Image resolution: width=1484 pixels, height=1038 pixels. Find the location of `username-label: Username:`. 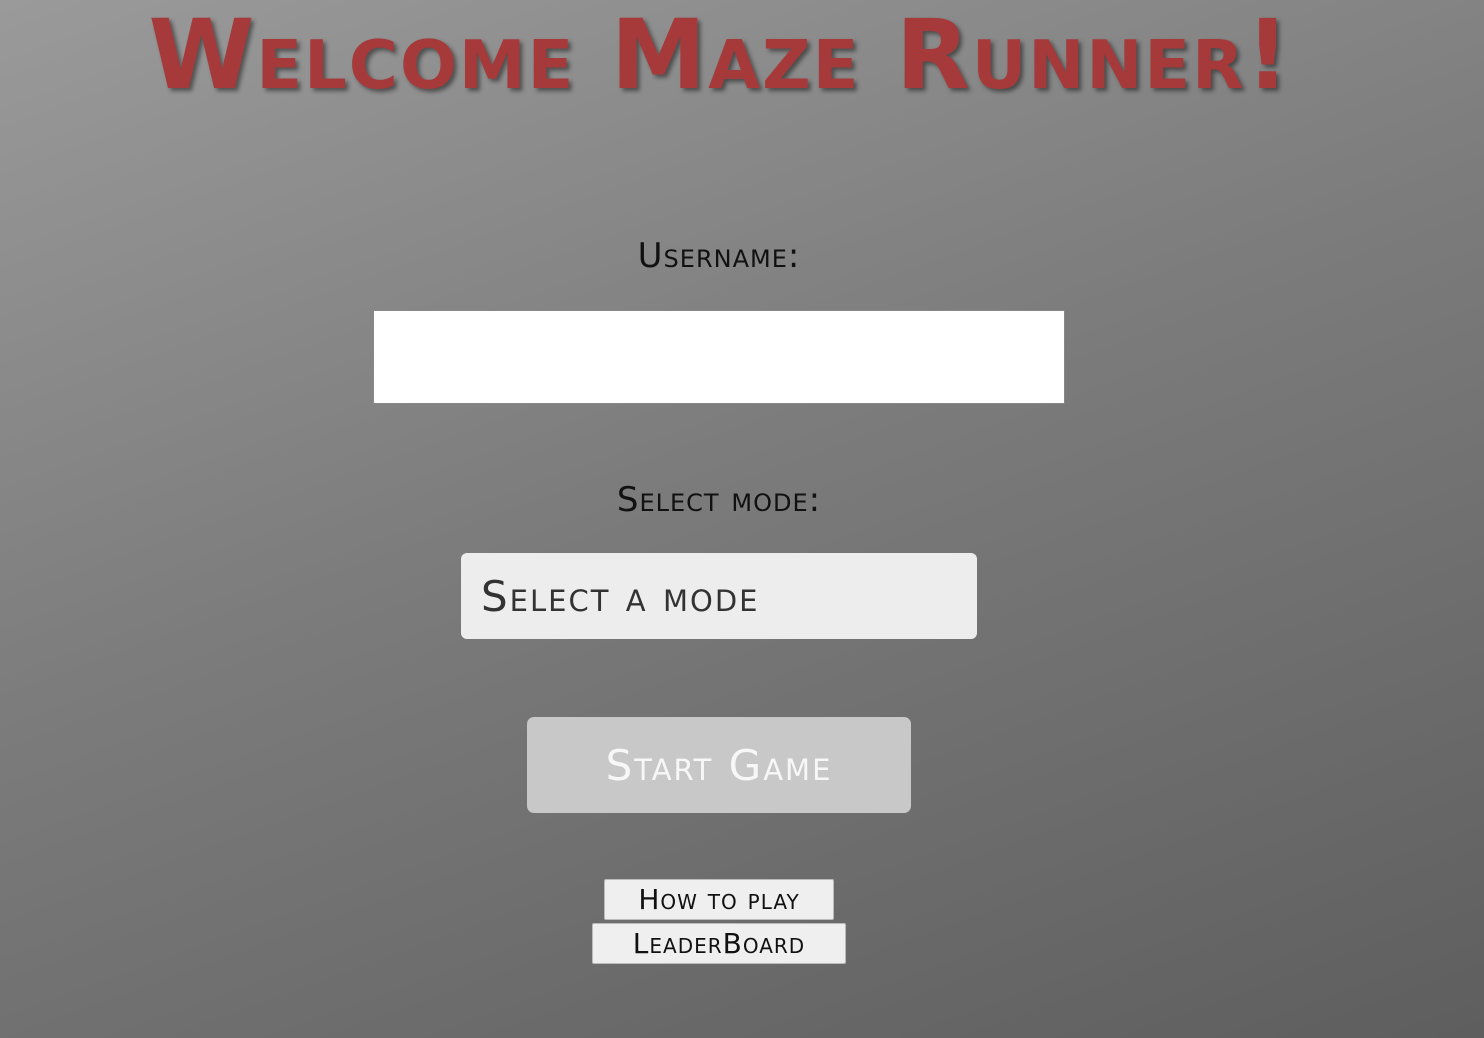

username-label: Username: is located at coordinates (719, 256).